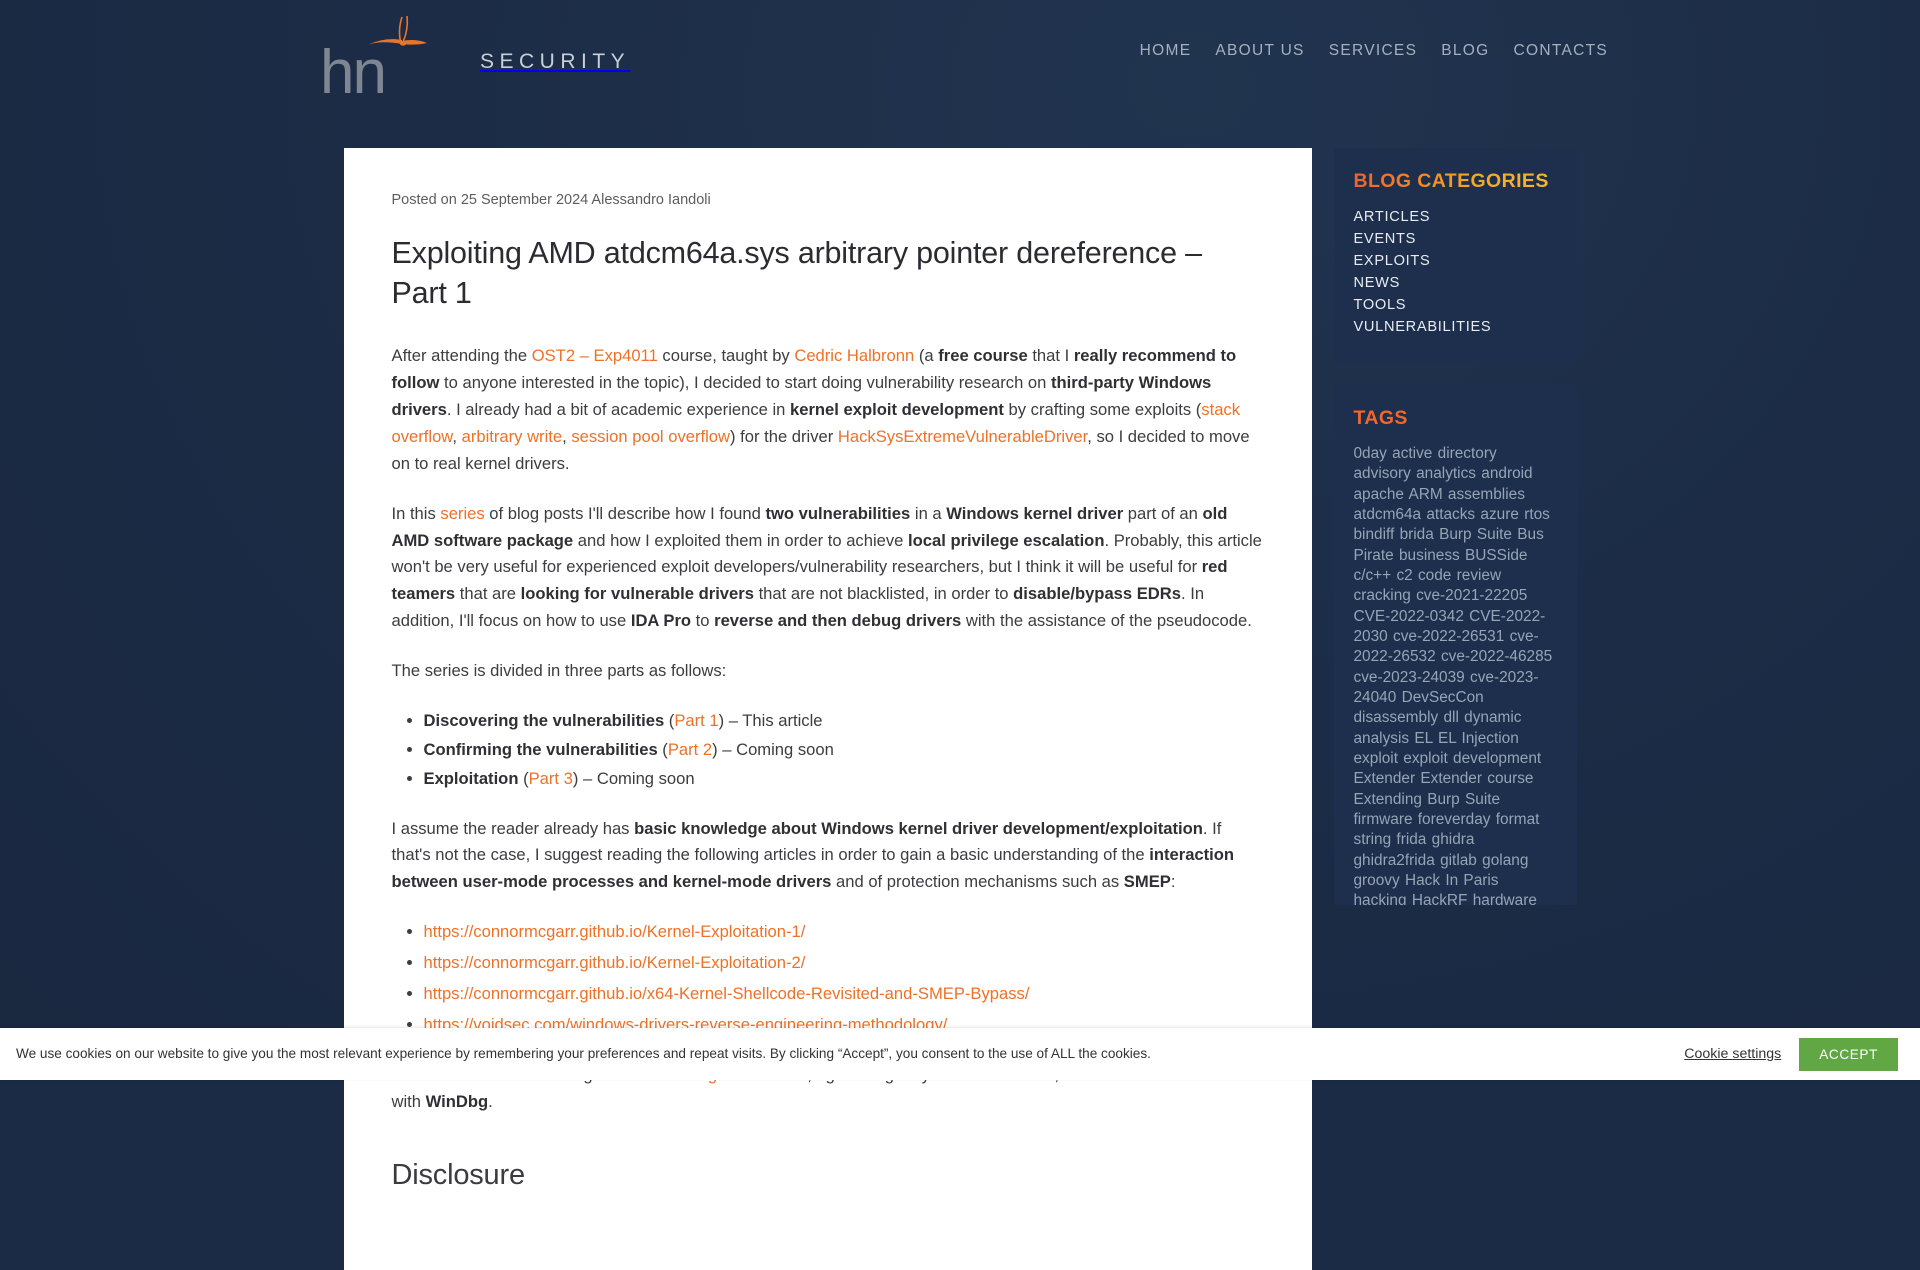  What do you see at coordinates (726, 356) in the screenshot?
I see `text-fragment: course, taught by` at bounding box center [726, 356].